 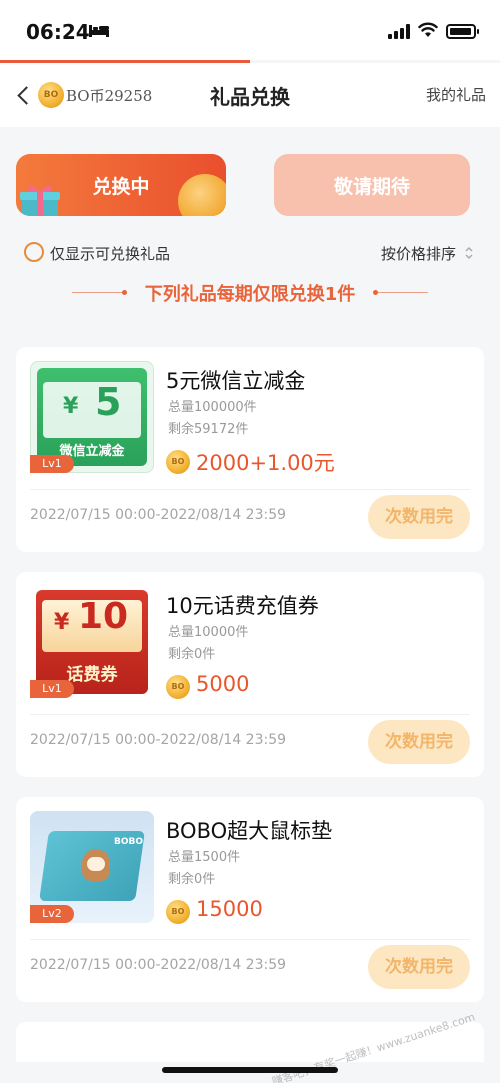 What do you see at coordinates (250, 30) in the screenshot?
I see `status-bar: 06:24` at bounding box center [250, 30].